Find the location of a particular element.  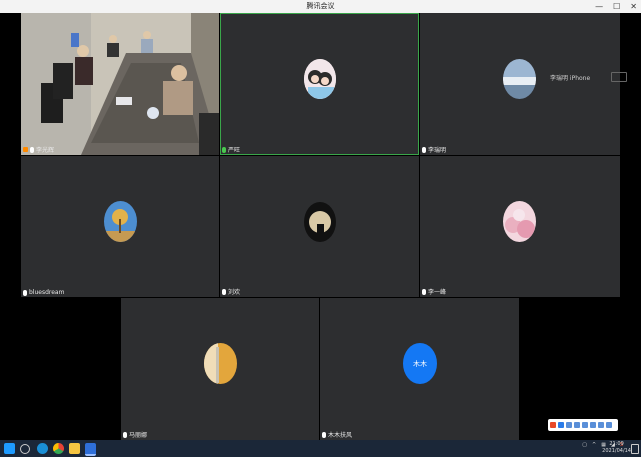

file-explorer-icon is located at coordinates (74, 448).